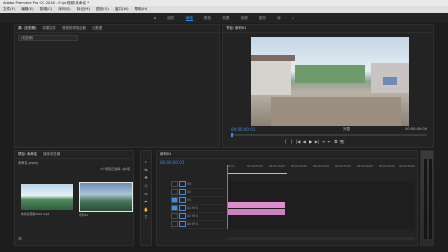  Describe the element at coordinates (244, 18) in the screenshot. I see `workspace-audio: 音频` at that location.